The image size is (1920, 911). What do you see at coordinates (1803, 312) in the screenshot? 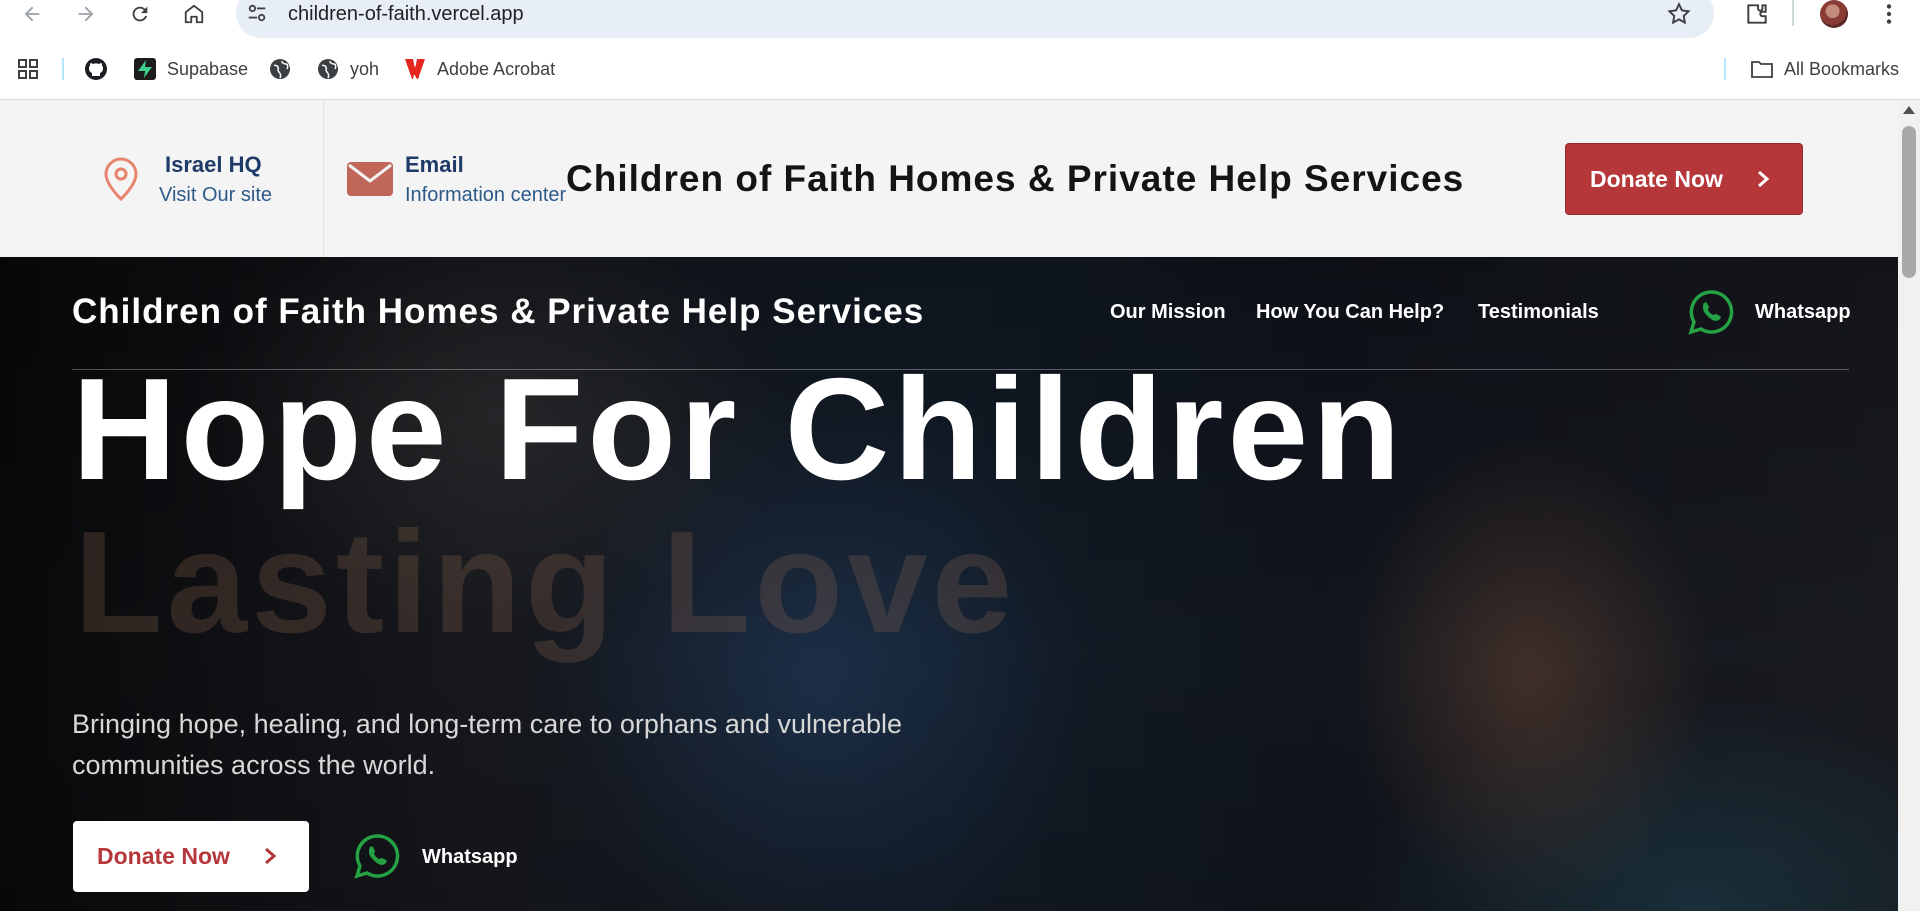
I see `whatsapp-nav-link: Whatsapp` at bounding box center [1803, 312].